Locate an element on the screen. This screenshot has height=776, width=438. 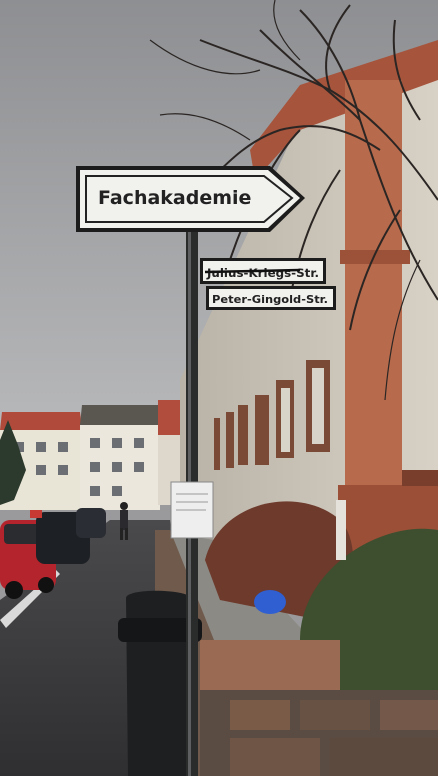
street-sign-old-text: Julius-Kriegs-Str. is located at coordinates (262, 273).